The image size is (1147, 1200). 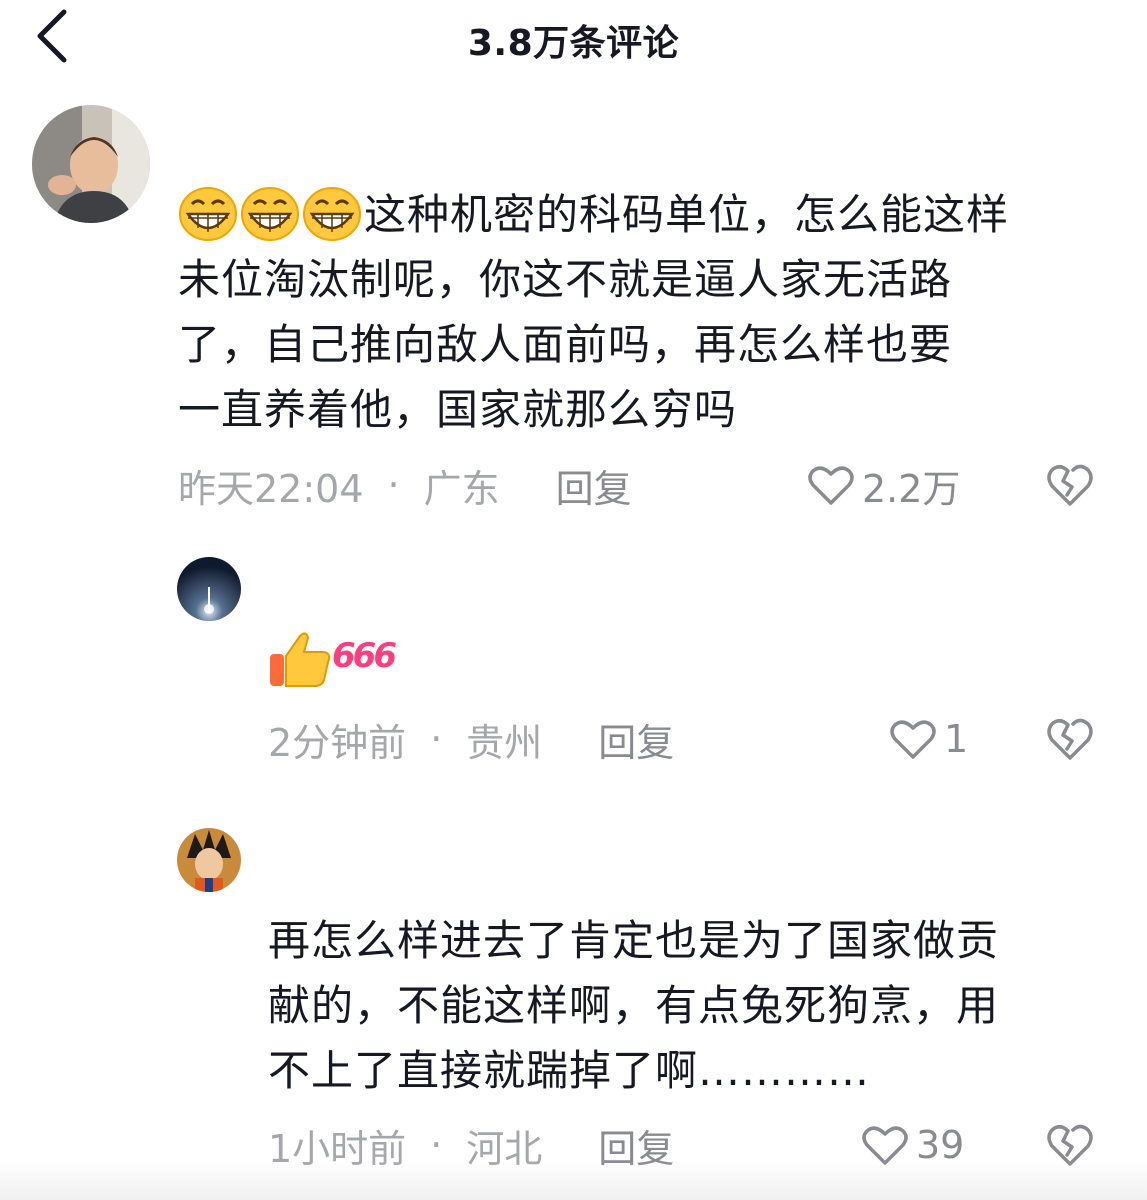 I want to click on like-button: 1, so click(x=929, y=739).